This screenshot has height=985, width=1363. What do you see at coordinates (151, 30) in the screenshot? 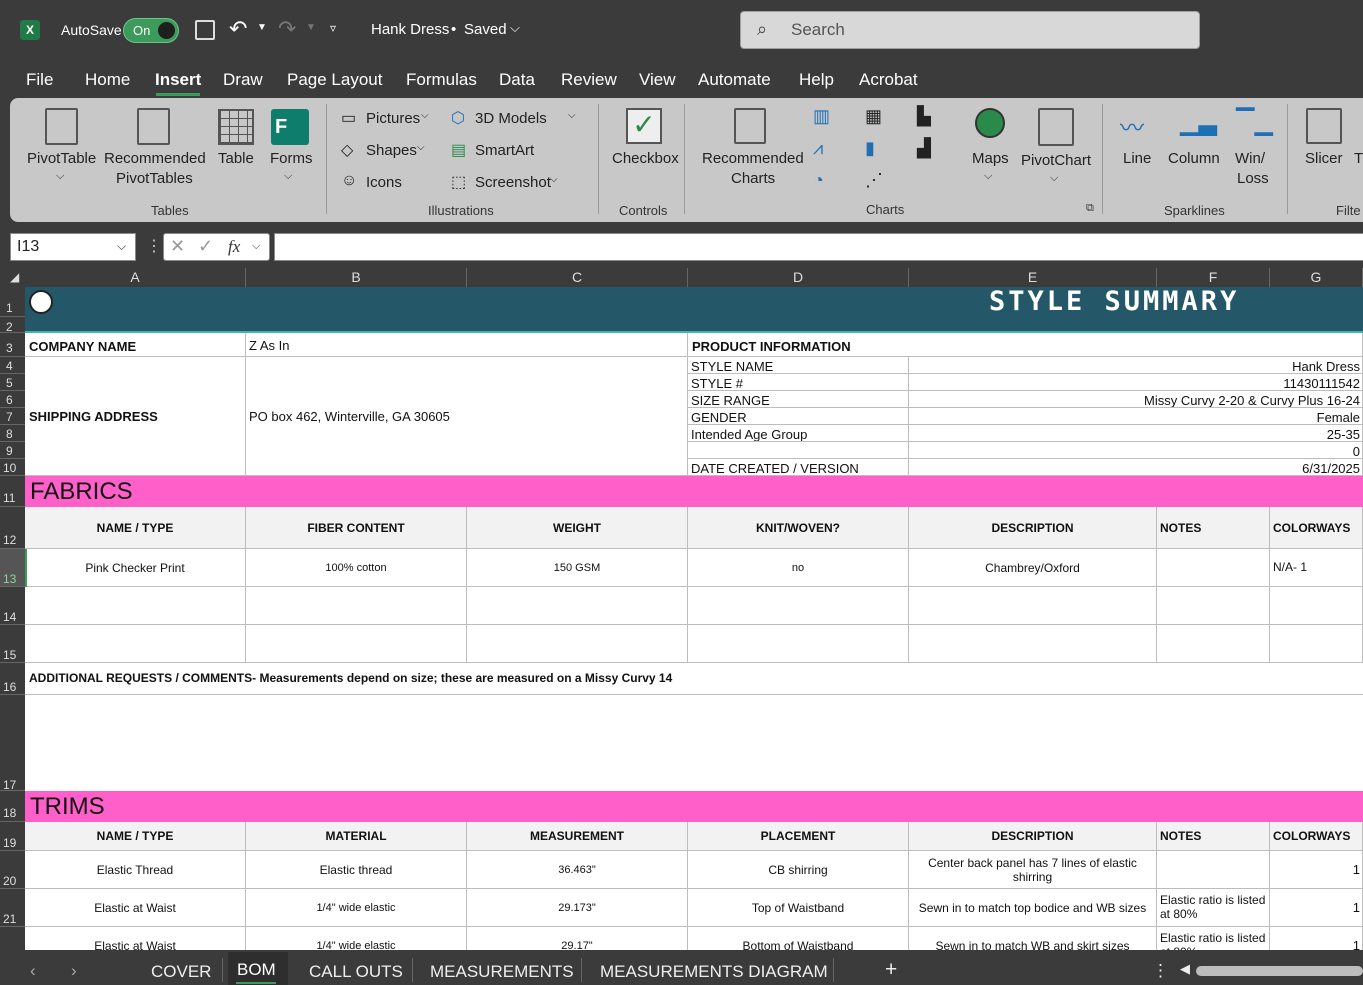
I see `autosave-toggle: On` at bounding box center [151, 30].